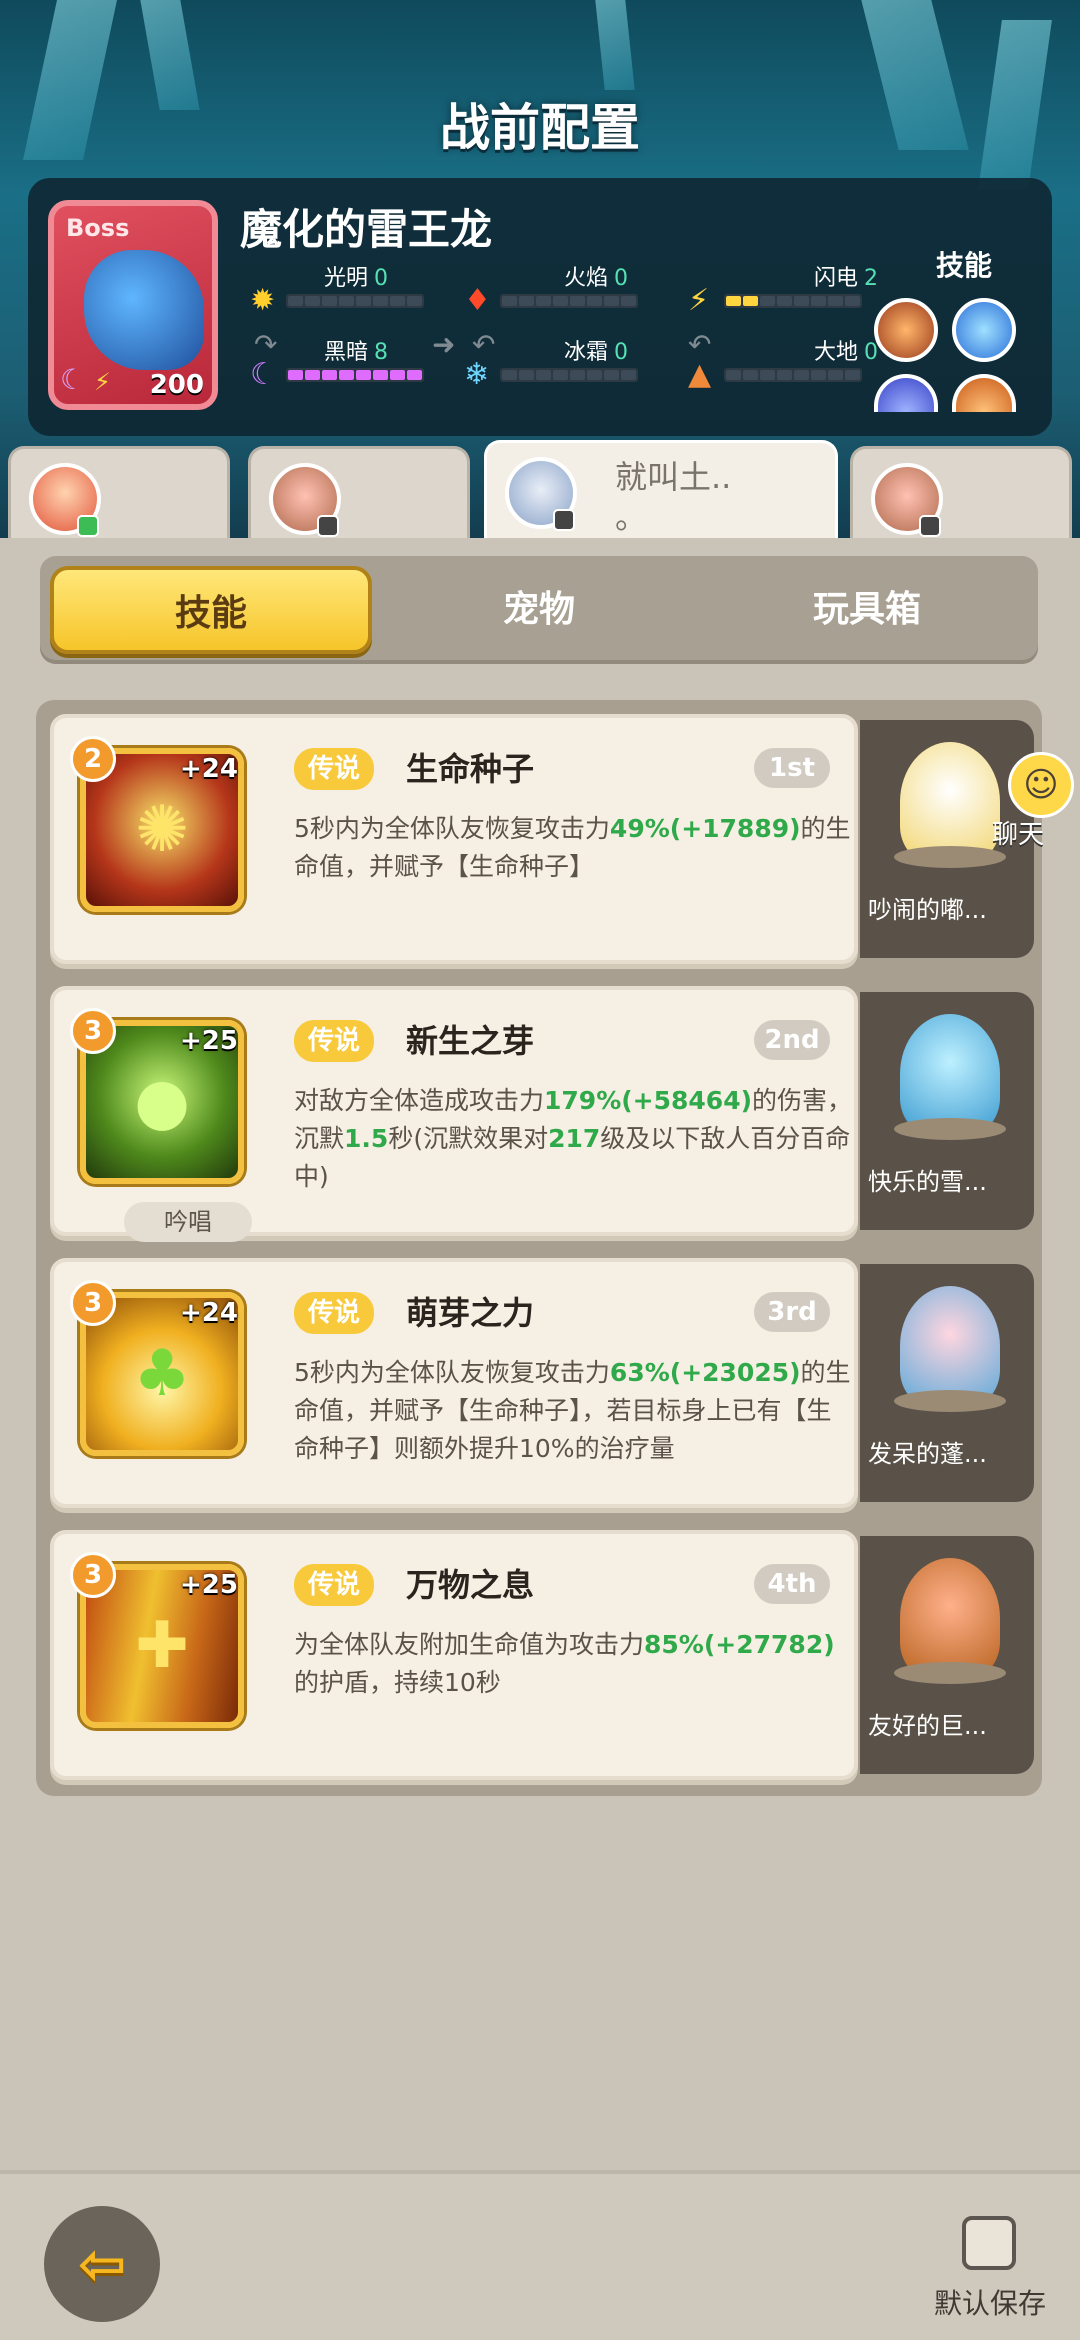  I want to click on skill-rank: 3rd, so click(792, 1312).